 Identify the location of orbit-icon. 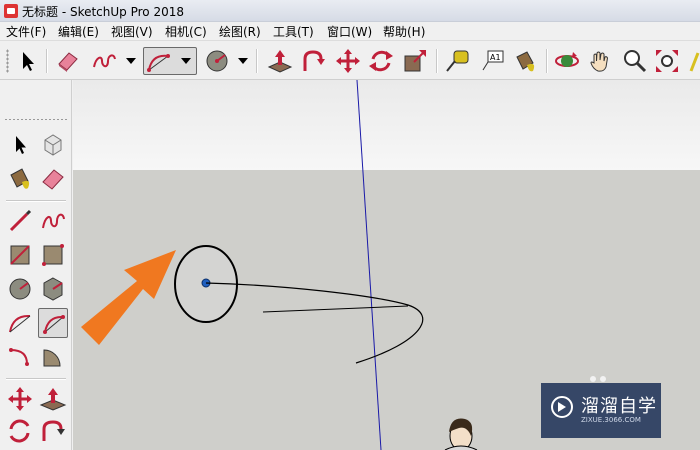
(567, 59).